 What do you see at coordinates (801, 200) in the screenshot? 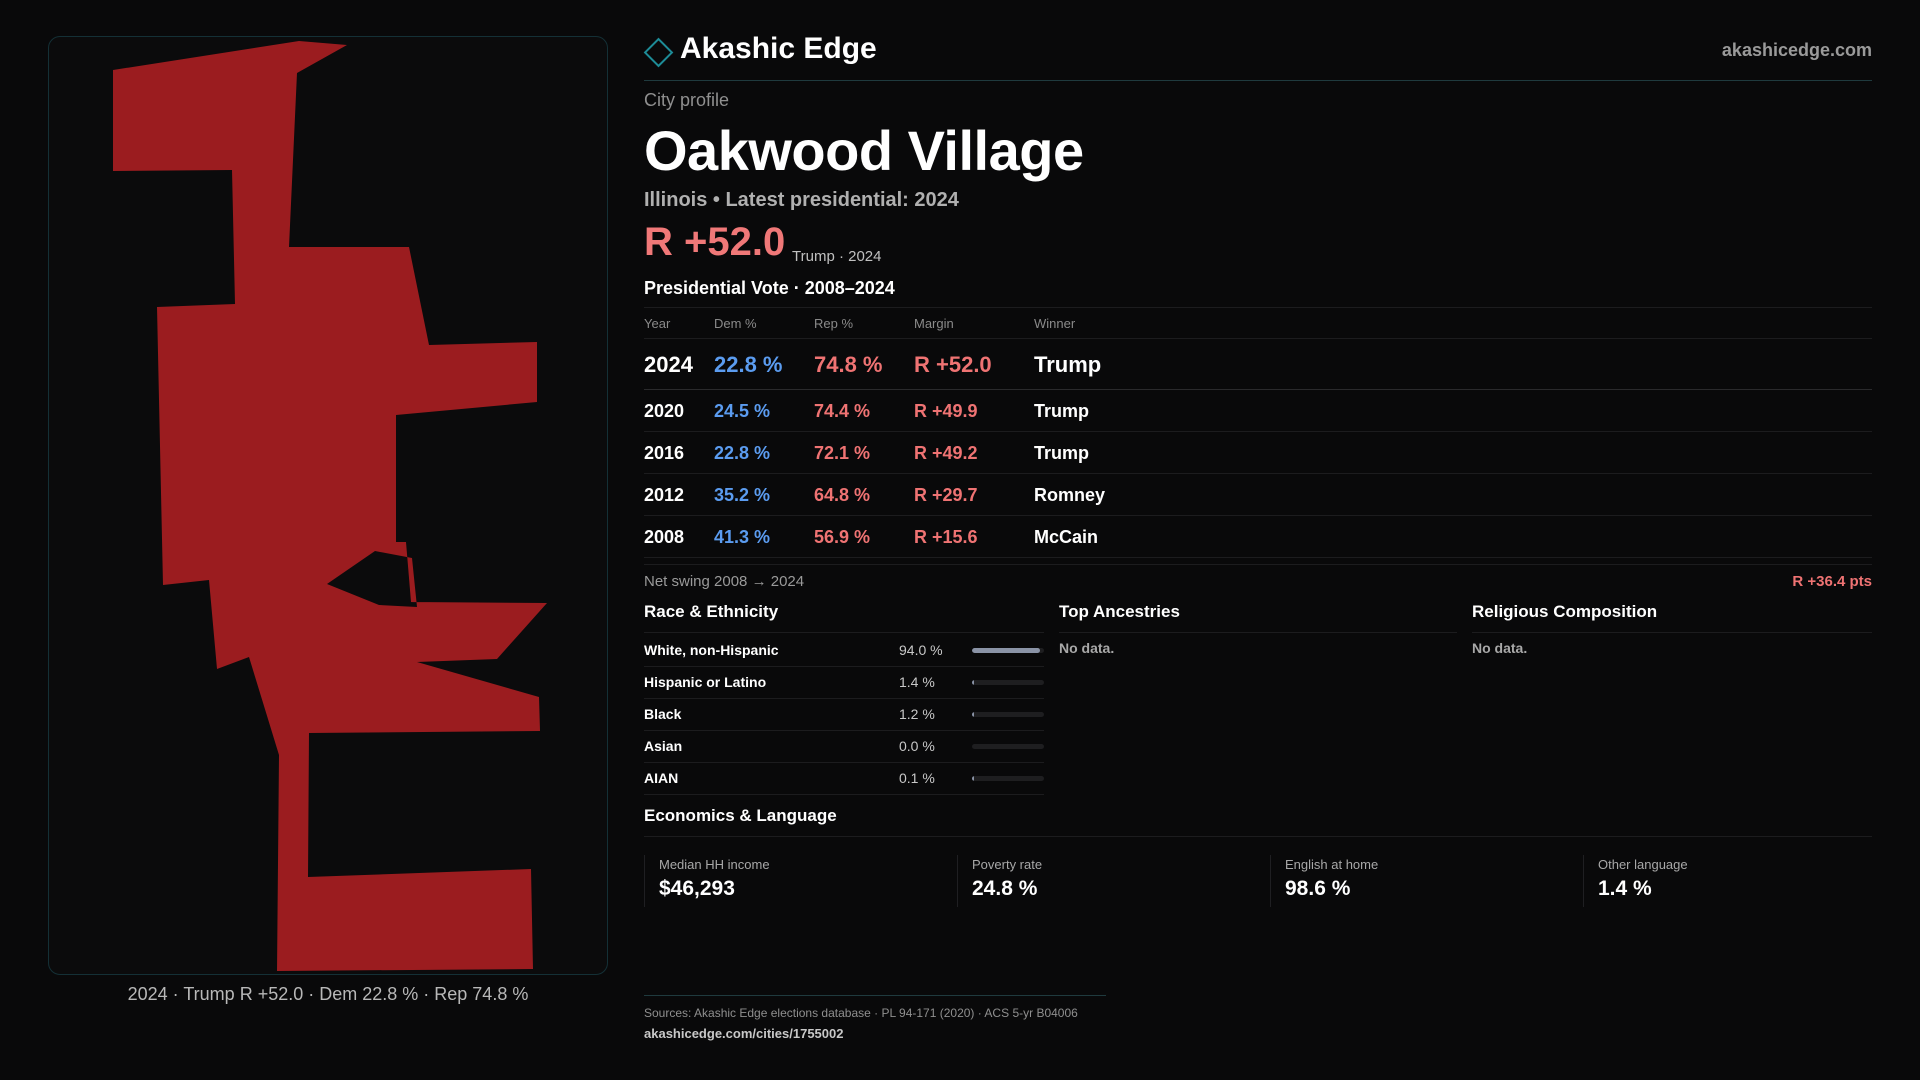
I see `page-subtitle: Illinois • Latest presidential: 2024` at bounding box center [801, 200].